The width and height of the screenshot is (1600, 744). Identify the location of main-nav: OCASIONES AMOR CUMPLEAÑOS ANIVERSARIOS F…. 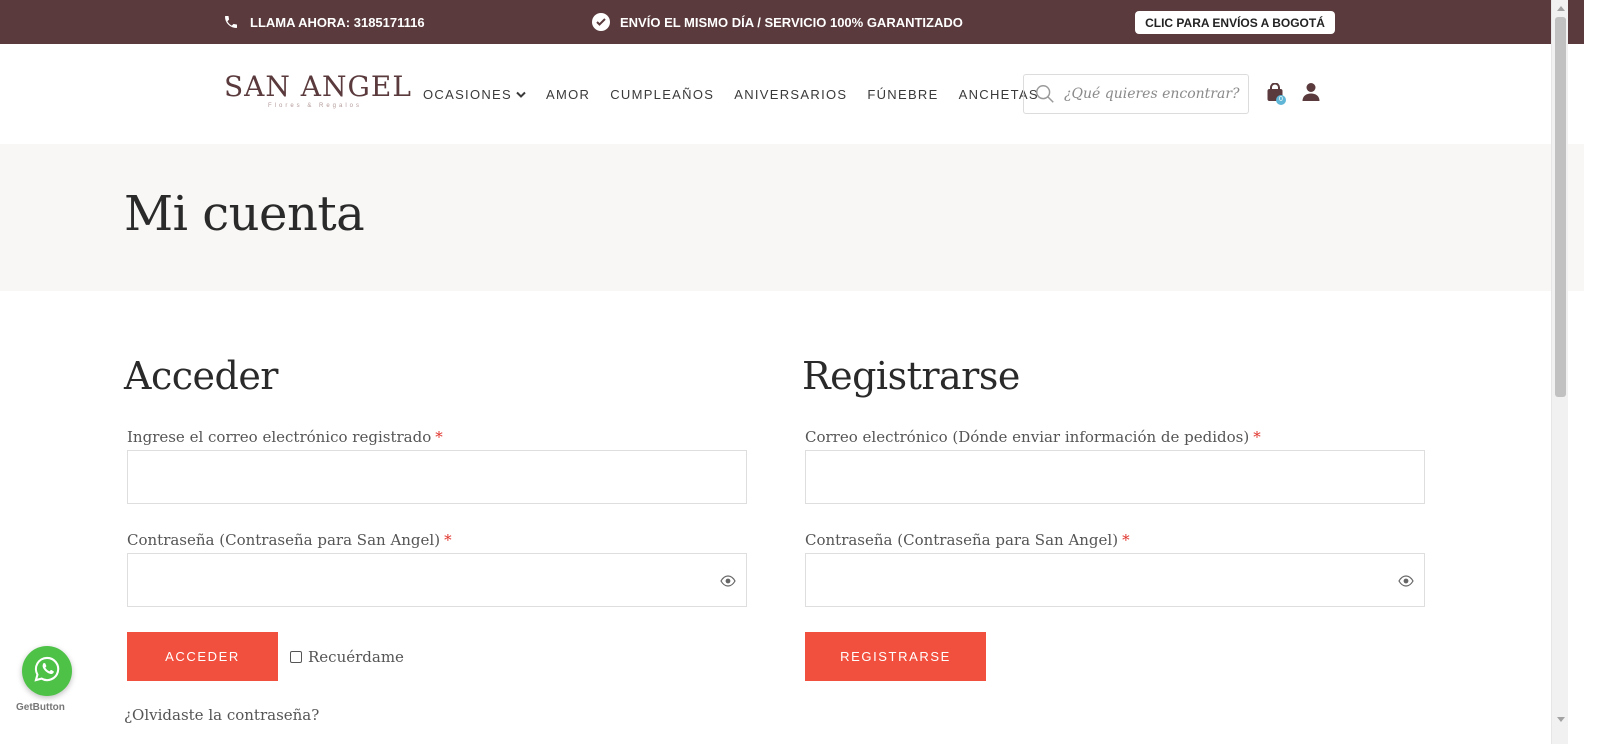
(741, 94).